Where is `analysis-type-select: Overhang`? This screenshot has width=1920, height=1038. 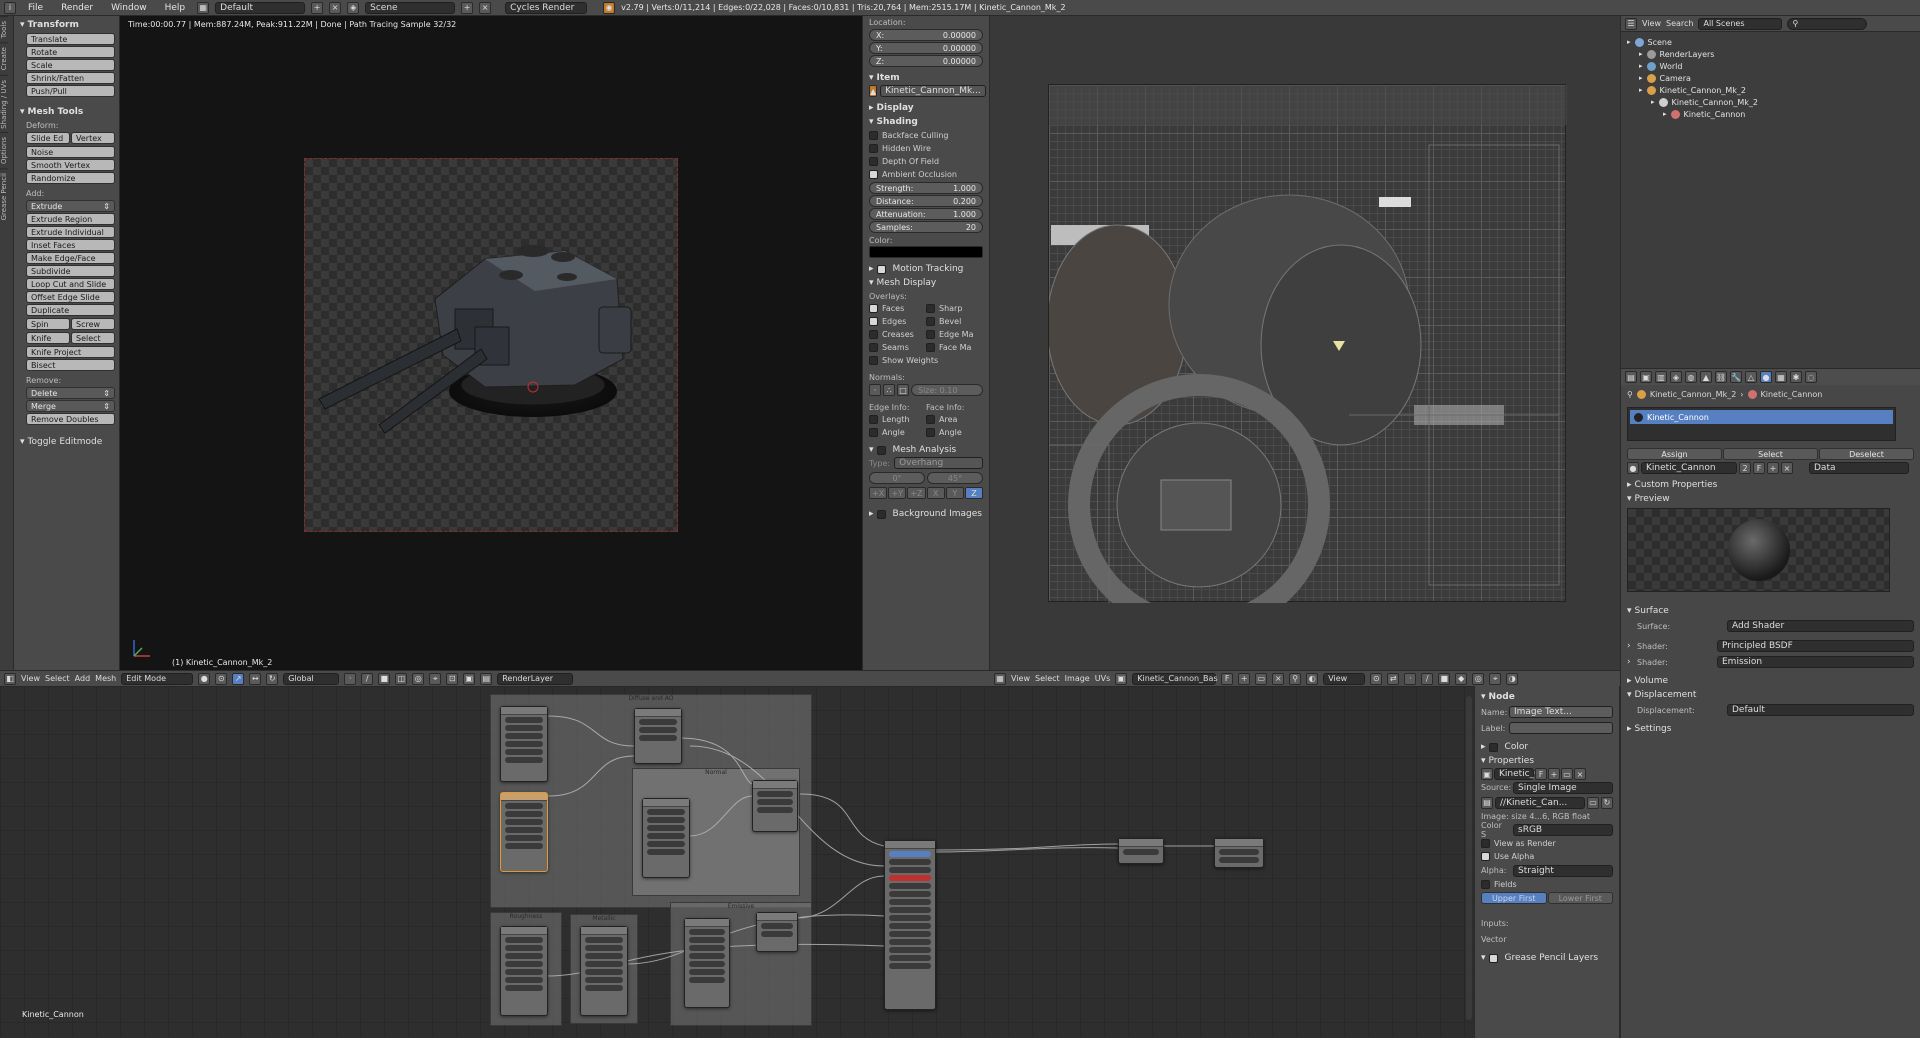 analysis-type-select: Overhang is located at coordinates (938, 463).